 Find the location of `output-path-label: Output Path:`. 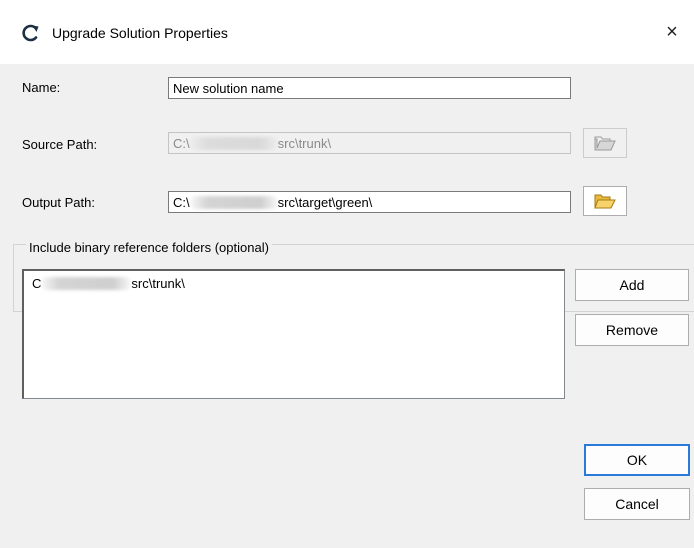

output-path-label: Output Path: is located at coordinates (58, 202).